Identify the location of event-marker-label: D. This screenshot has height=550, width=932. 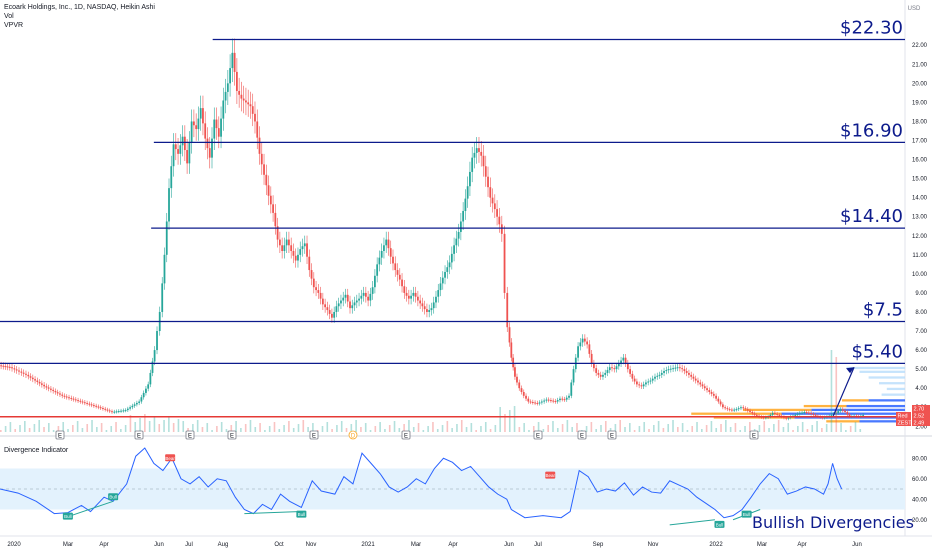
(353, 437).